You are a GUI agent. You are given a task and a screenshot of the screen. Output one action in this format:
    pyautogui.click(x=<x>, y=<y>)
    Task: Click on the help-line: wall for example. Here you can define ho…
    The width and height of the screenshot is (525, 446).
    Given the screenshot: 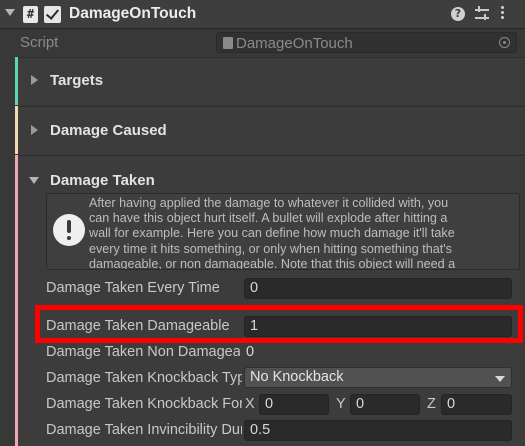 What is the action you would take?
    pyautogui.click(x=272, y=233)
    